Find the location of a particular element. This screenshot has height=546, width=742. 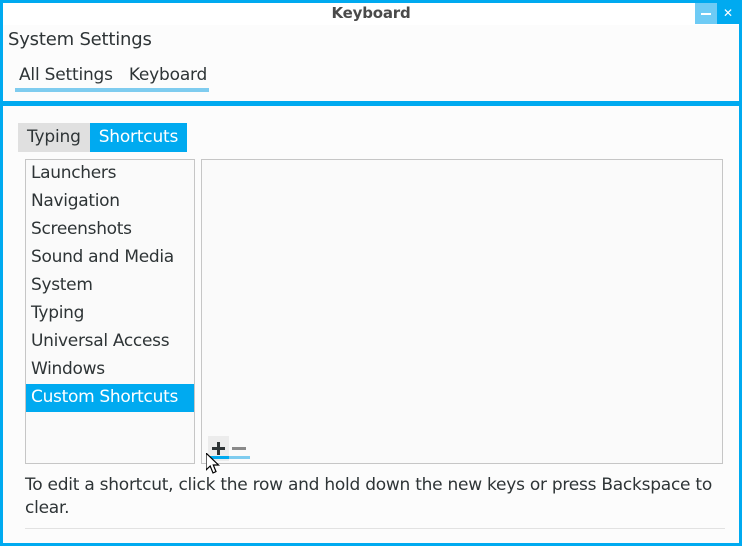

window-title: Keyboard is located at coordinates (371, 13).